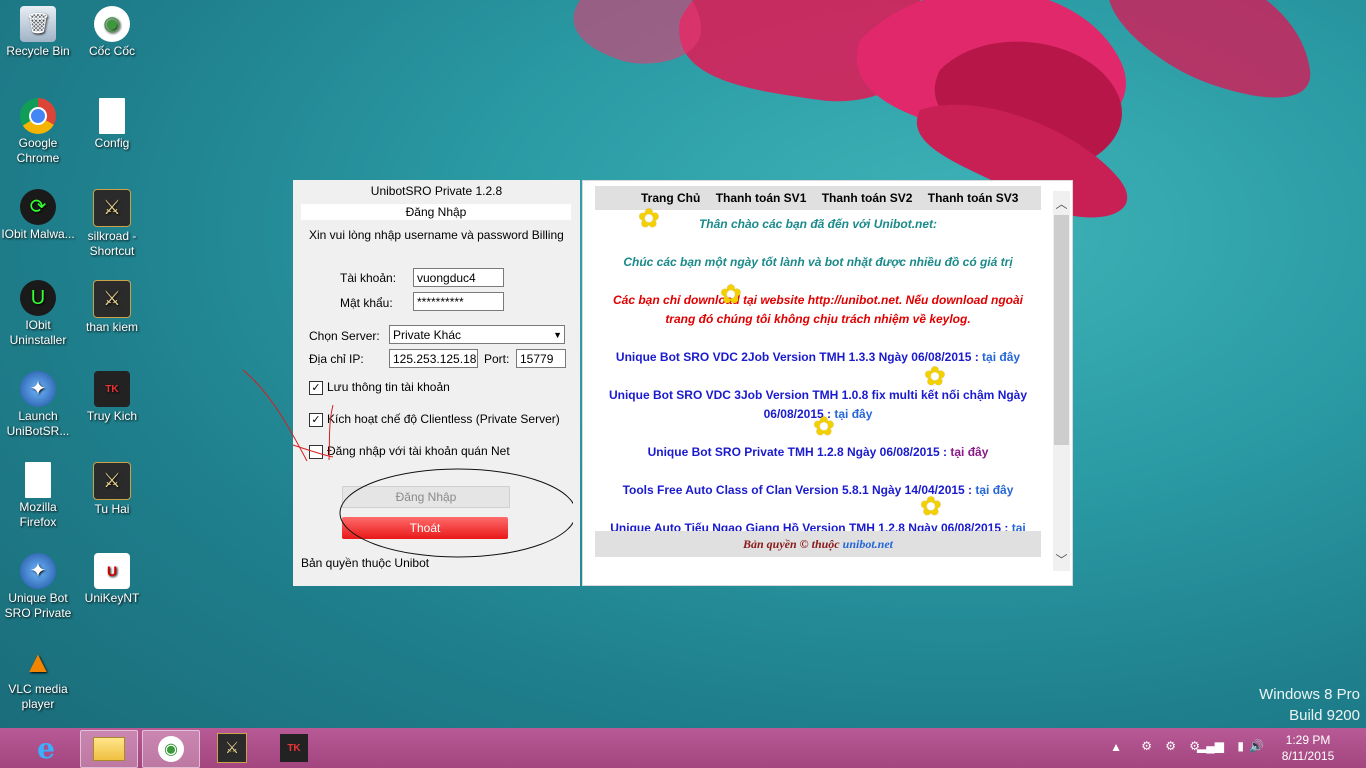 The width and height of the screenshot is (1366, 768). What do you see at coordinates (868, 544) in the screenshot?
I see `footer-link: unibot.net` at bounding box center [868, 544].